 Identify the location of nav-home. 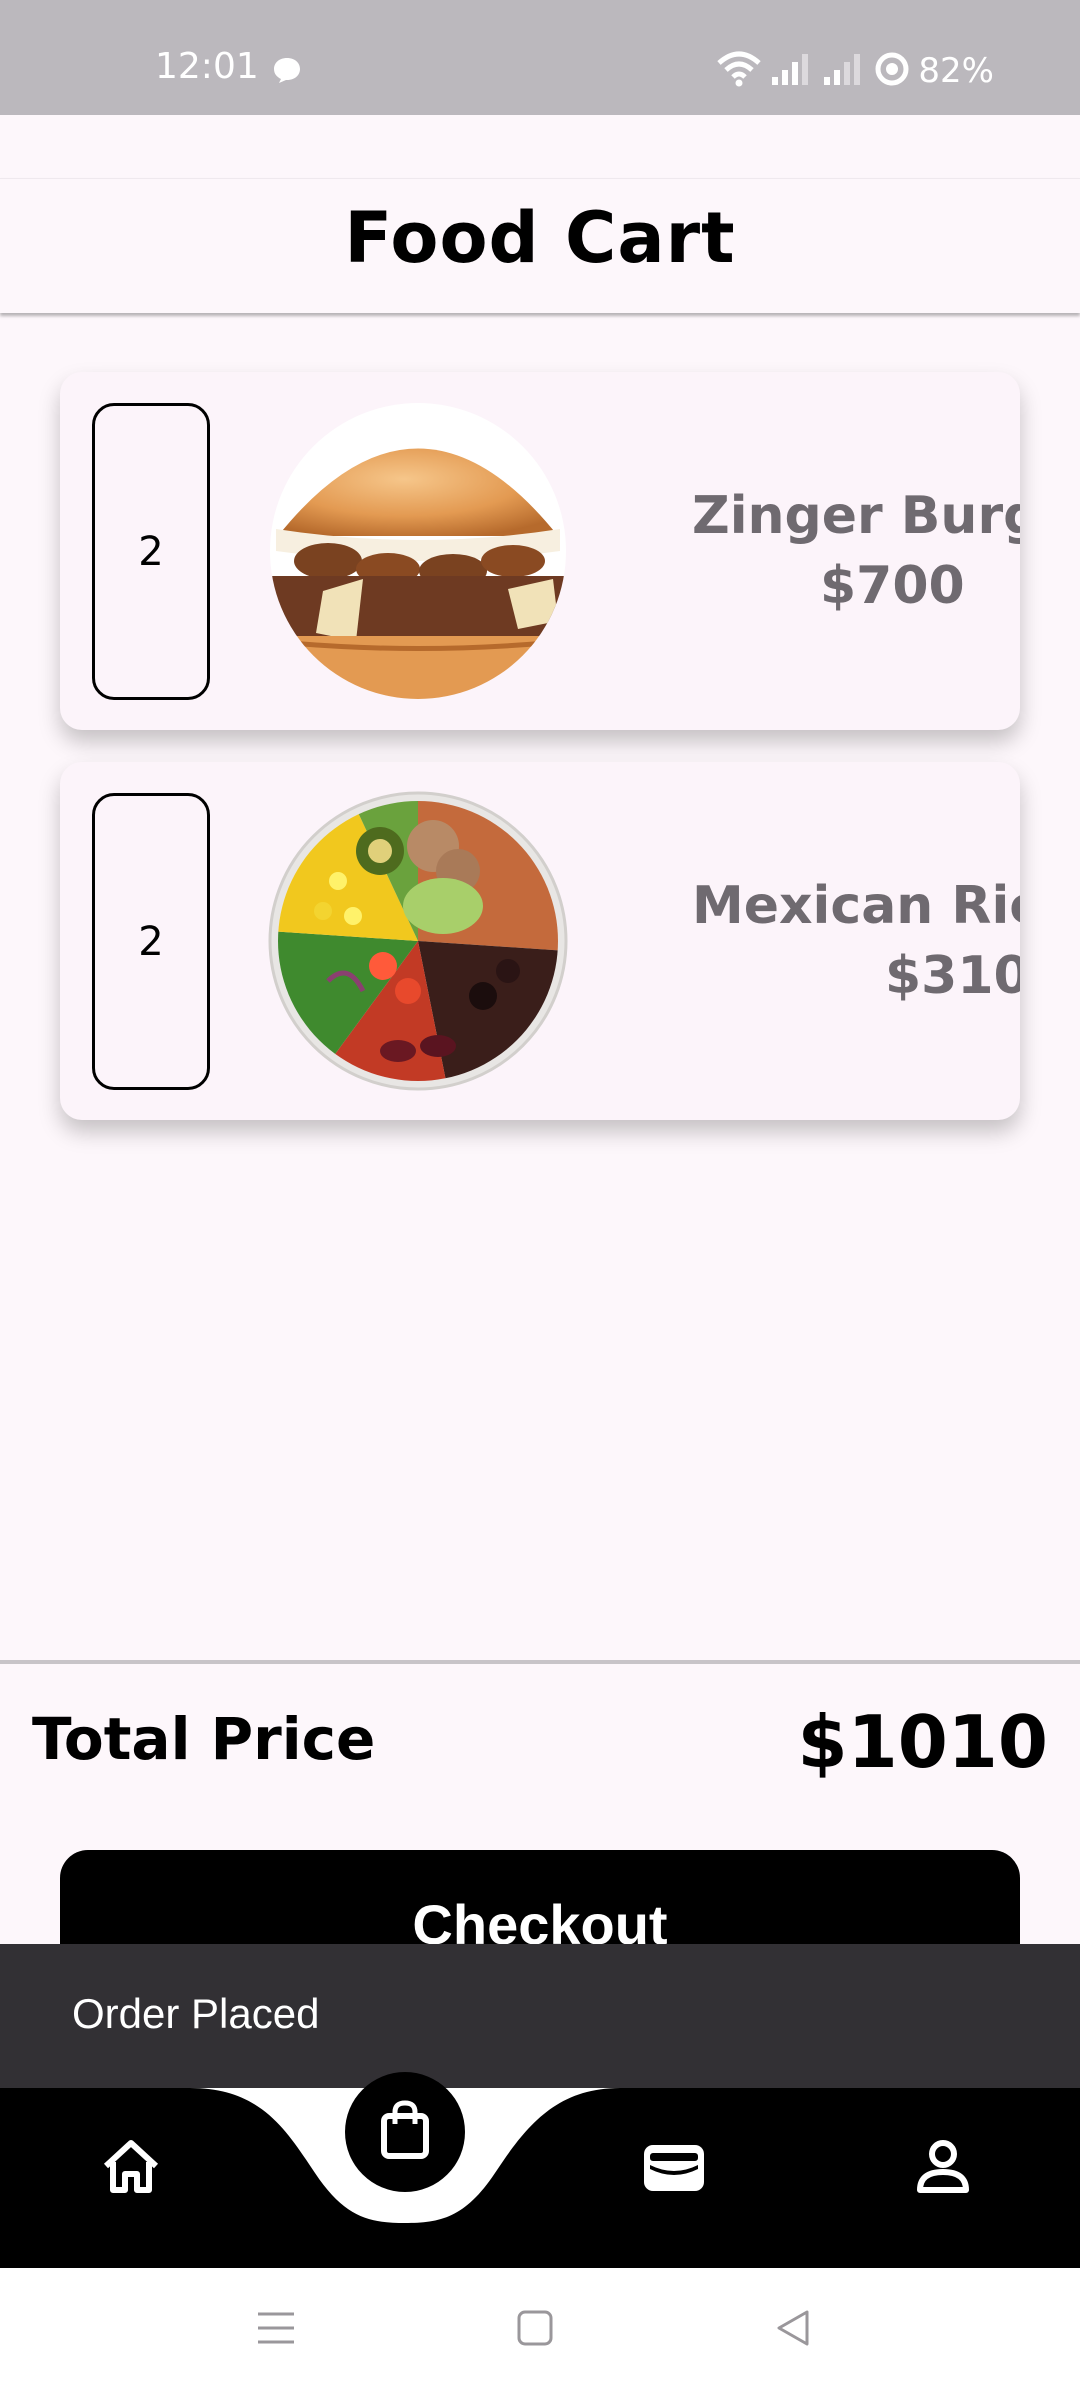
(131, 2169).